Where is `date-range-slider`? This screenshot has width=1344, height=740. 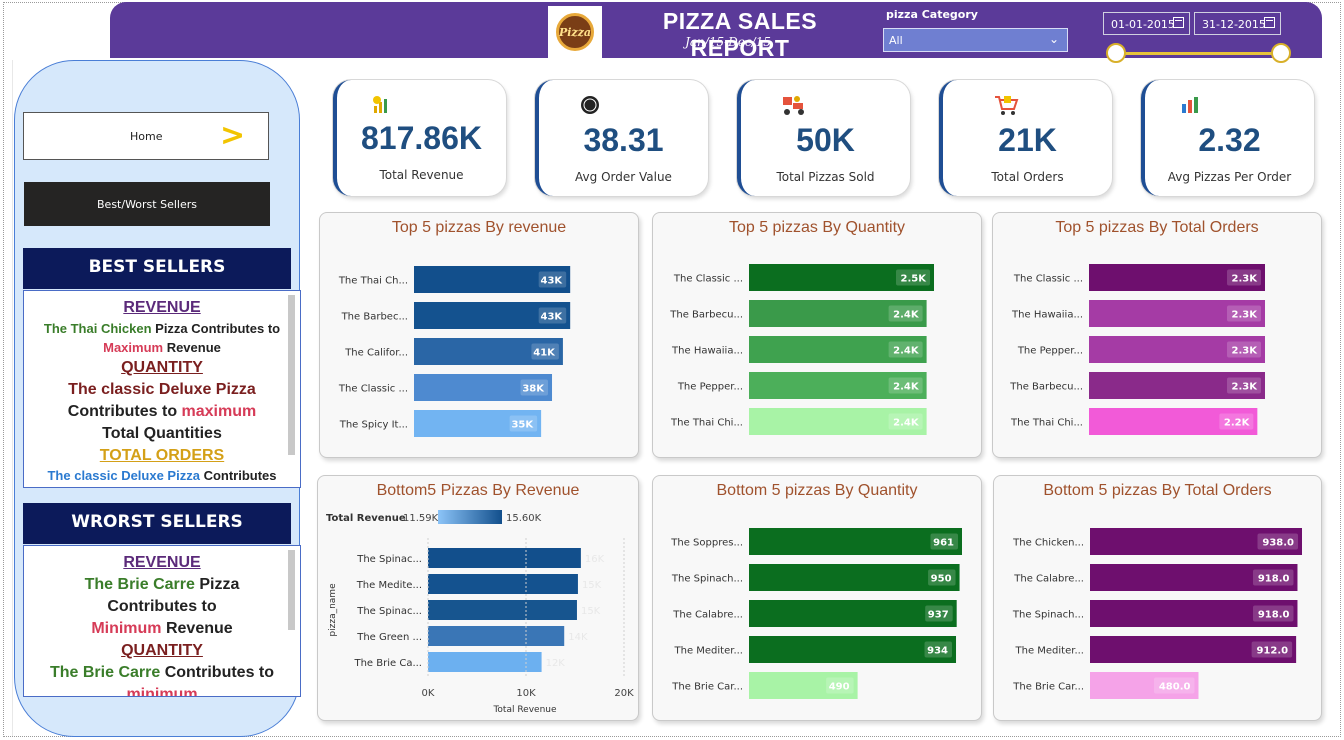 date-range-slider is located at coordinates (1199, 53).